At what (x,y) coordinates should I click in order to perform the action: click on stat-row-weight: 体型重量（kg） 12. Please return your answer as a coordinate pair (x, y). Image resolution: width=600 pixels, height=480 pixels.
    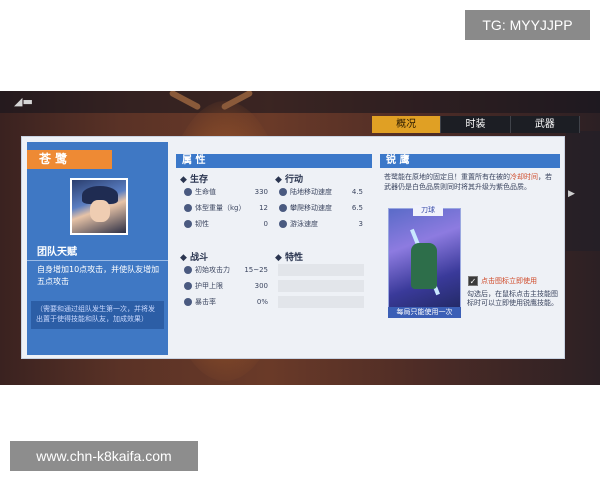
    Looking at the image, I should click on (228, 208).